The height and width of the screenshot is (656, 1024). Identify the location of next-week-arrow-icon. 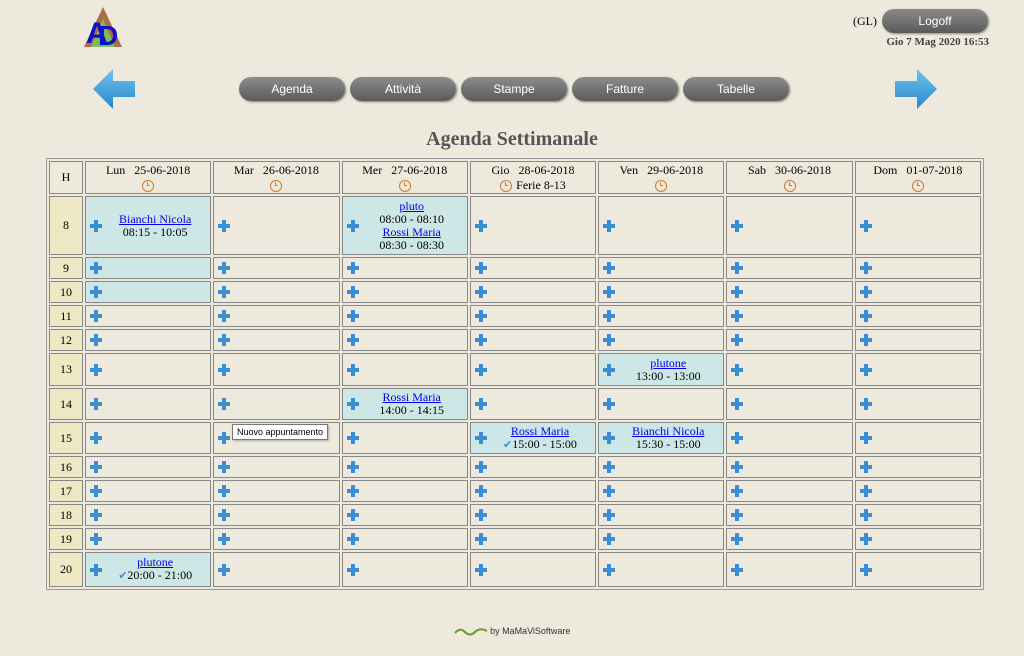
(916, 89).